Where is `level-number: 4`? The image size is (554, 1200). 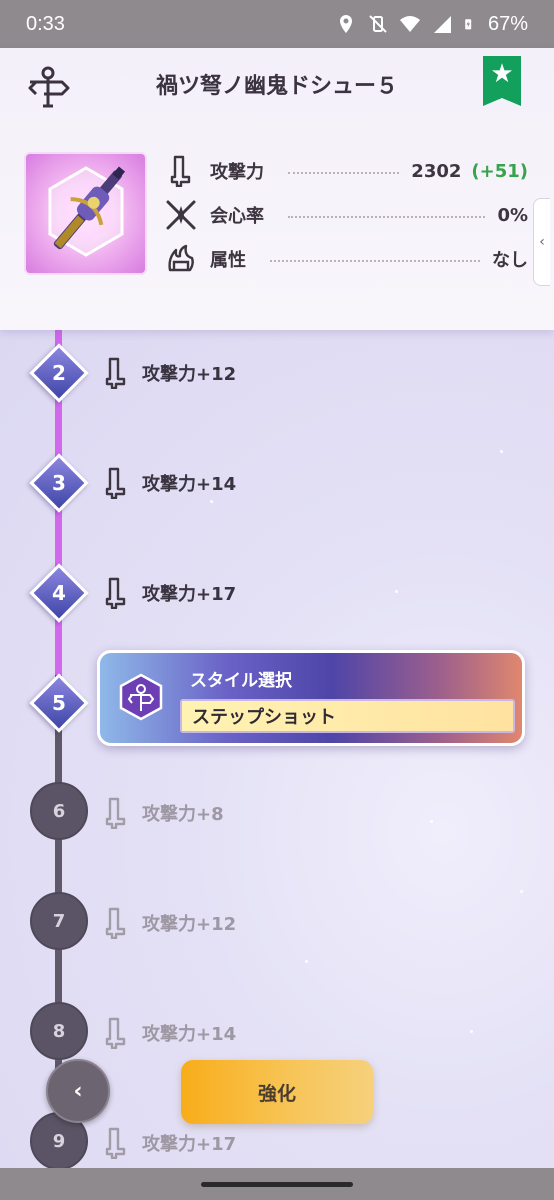
level-number: 4 is located at coordinates (59, 593).